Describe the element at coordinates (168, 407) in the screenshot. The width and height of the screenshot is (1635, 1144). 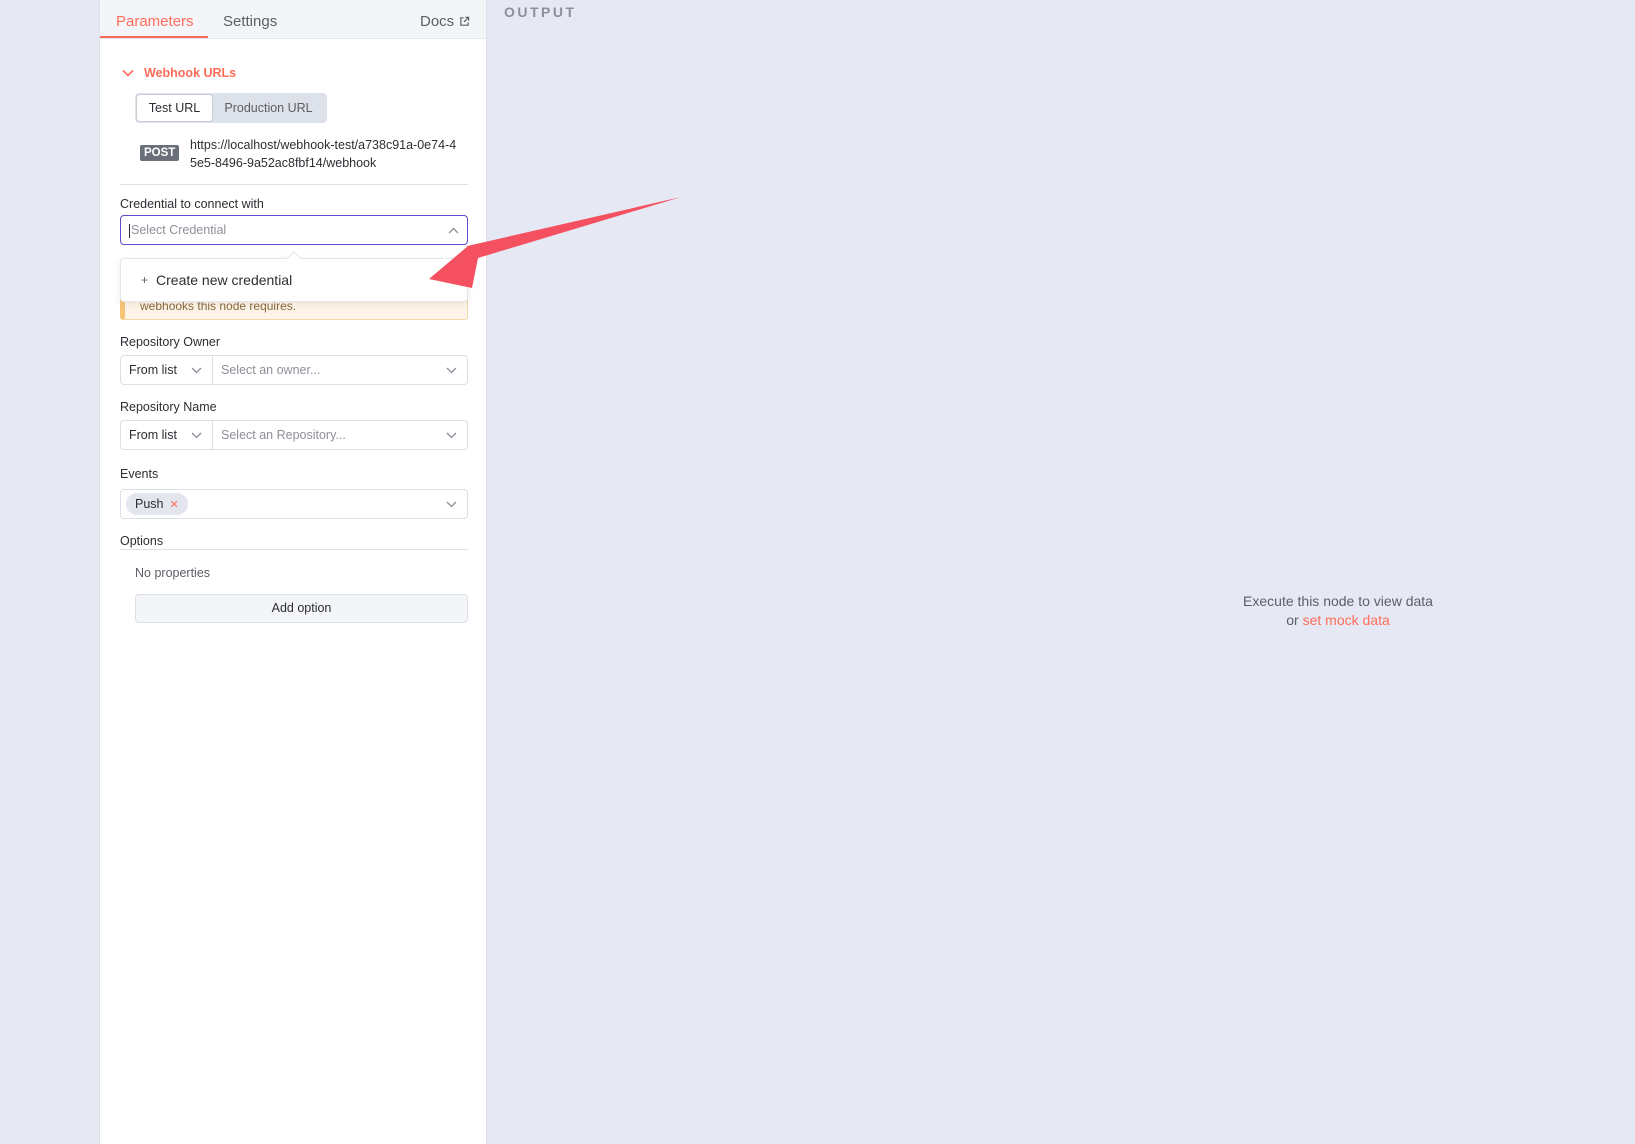
I see `repository-name-label: Repository Name` at that location.